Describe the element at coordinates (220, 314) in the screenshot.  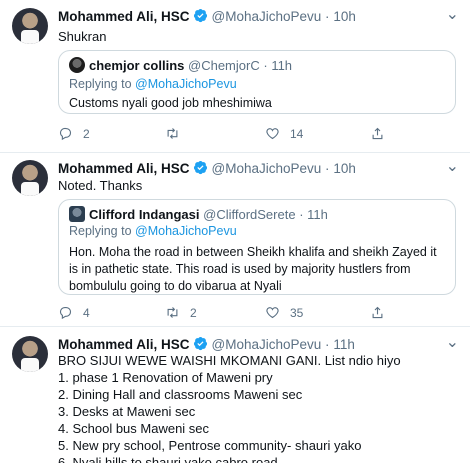
I see `tweet-actions: 4 2 35` at that location.